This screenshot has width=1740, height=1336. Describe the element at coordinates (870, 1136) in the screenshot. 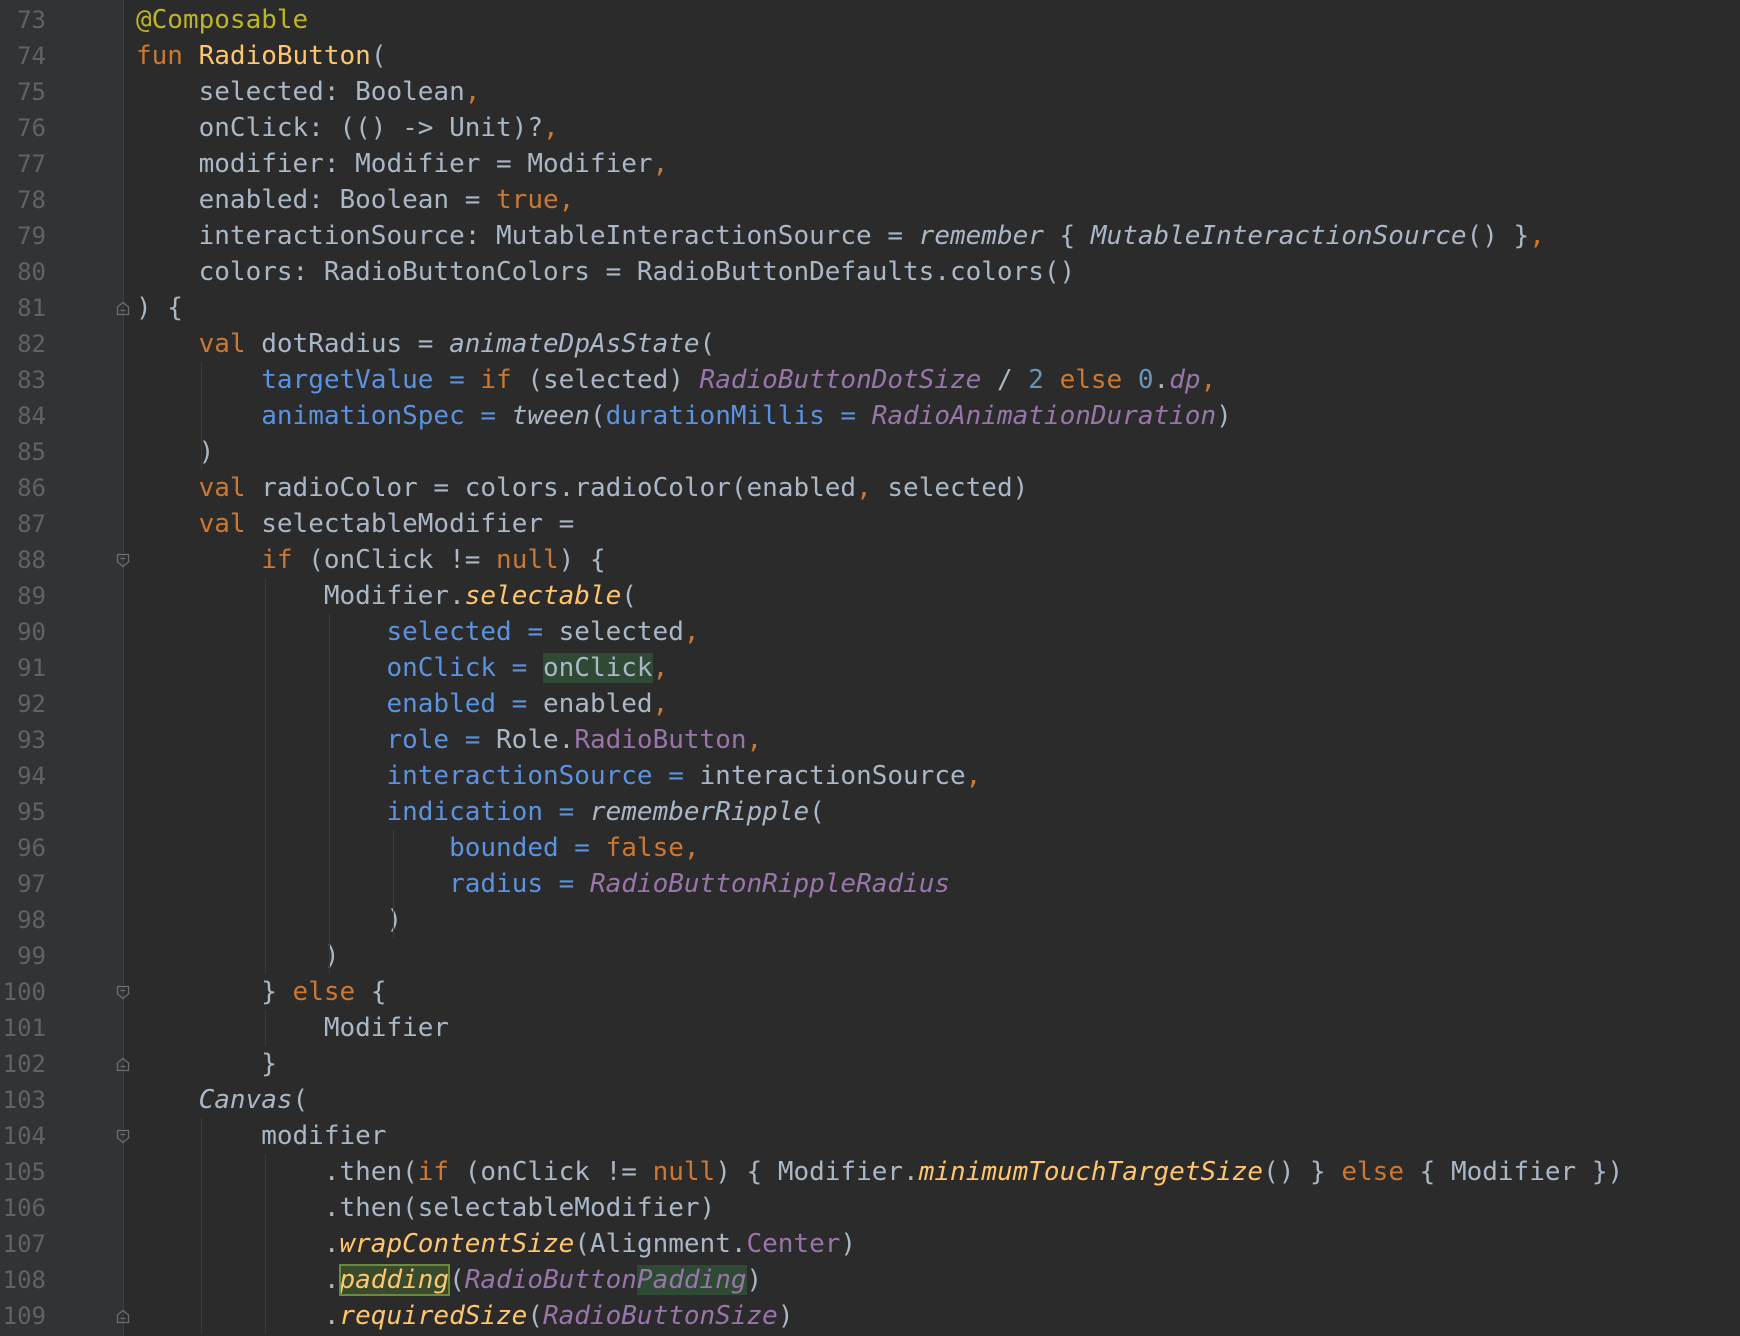

I see `code-line: 104 modifier` at that location.